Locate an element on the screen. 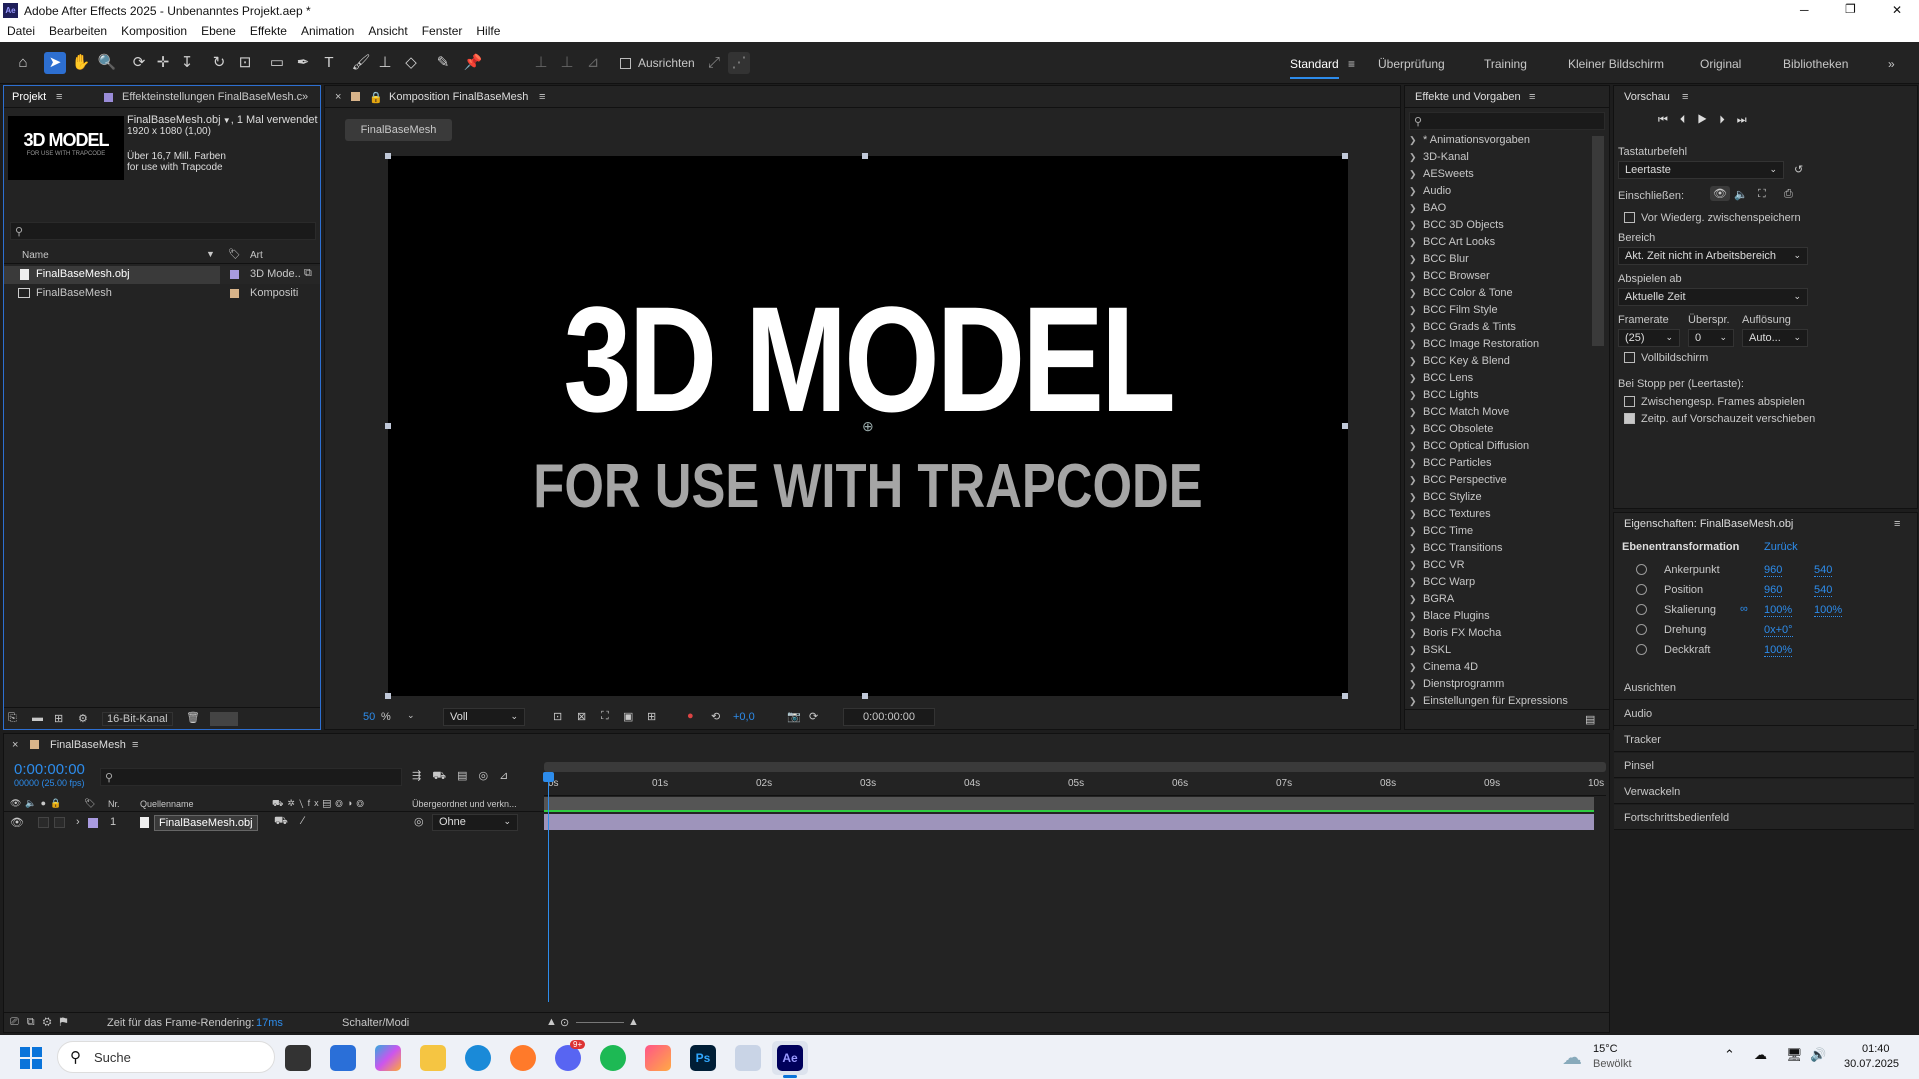 Image resolution: width=1919 pixels, height=1079 pixels. orbit-tool-icon: ⟳ is located at coordinates (139, 63).